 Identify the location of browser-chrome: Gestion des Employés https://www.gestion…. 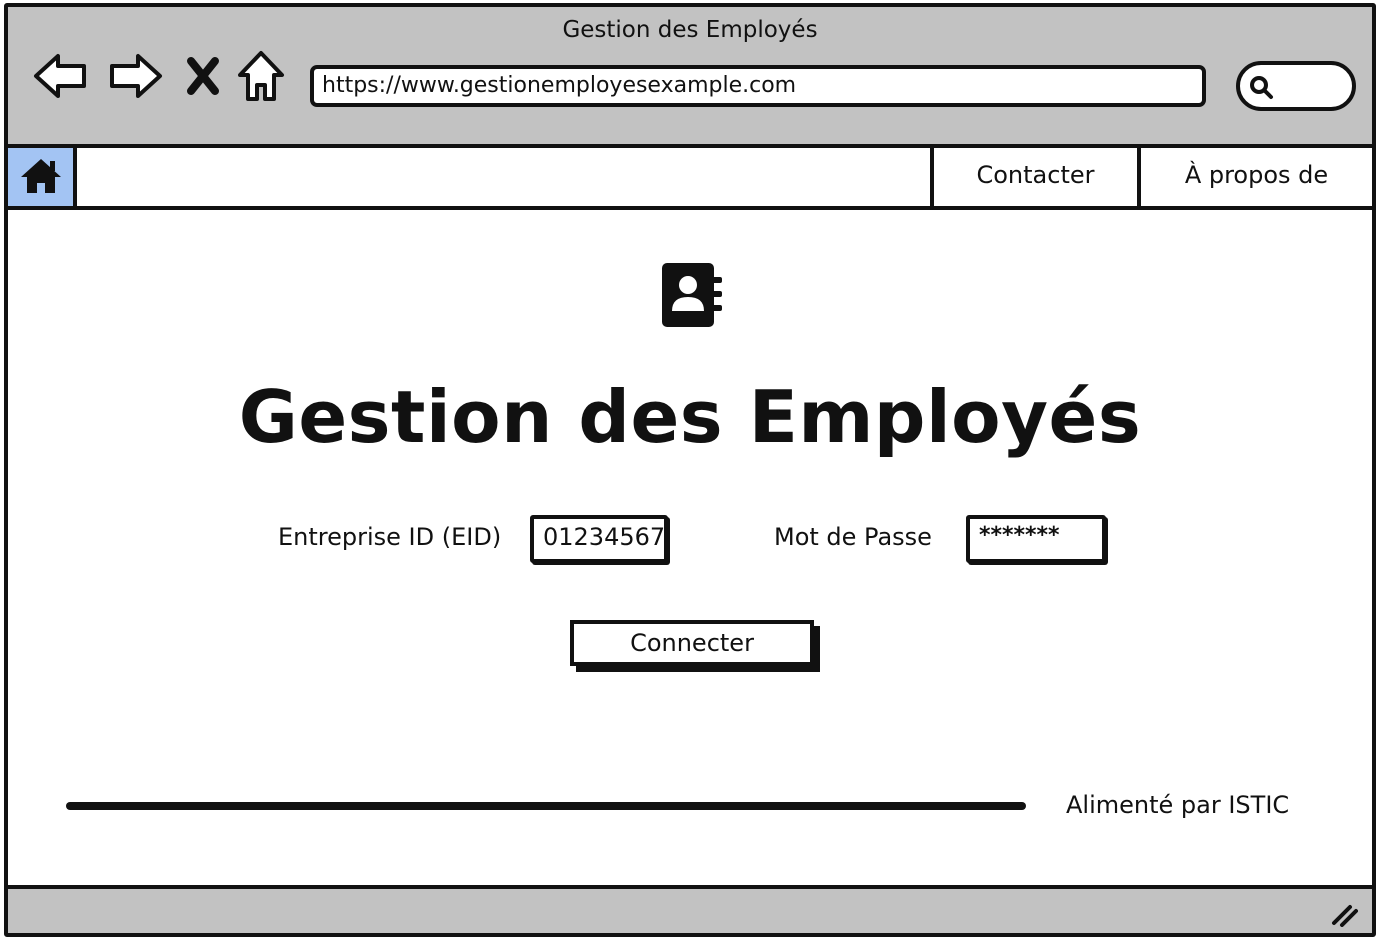
(690, 77).